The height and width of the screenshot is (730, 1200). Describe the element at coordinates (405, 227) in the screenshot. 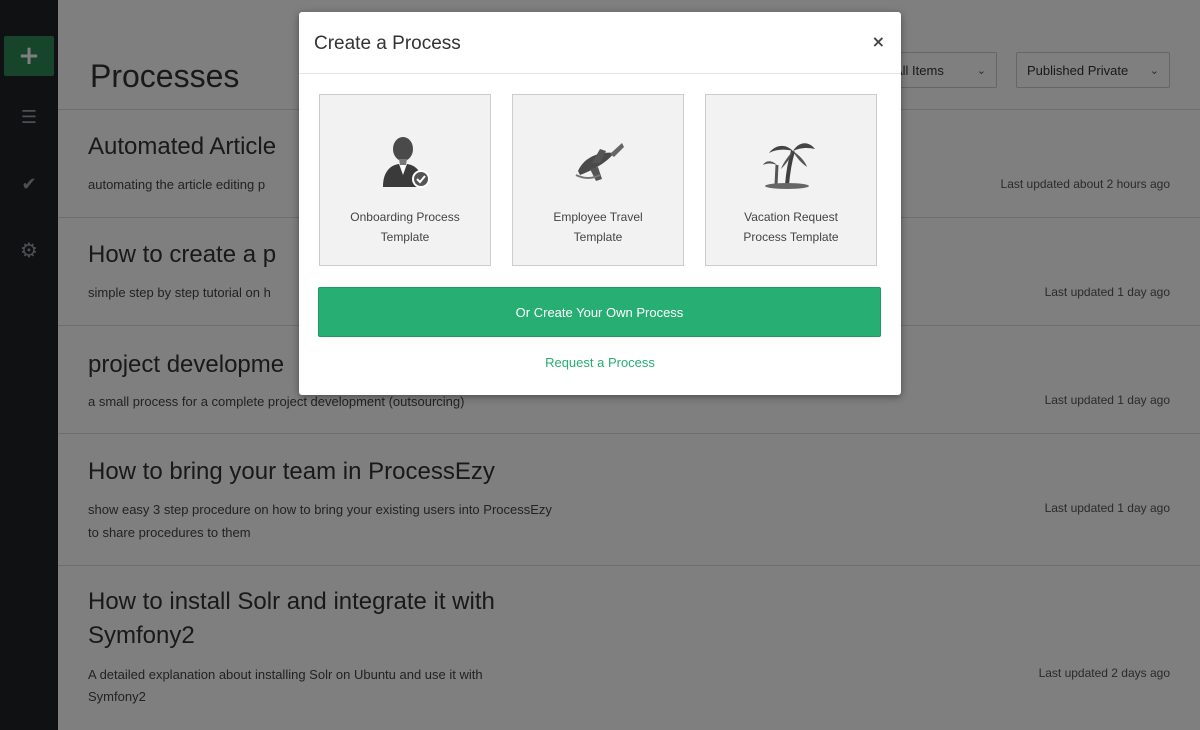

I see `template-label: Onboarding Process Template` at that location.